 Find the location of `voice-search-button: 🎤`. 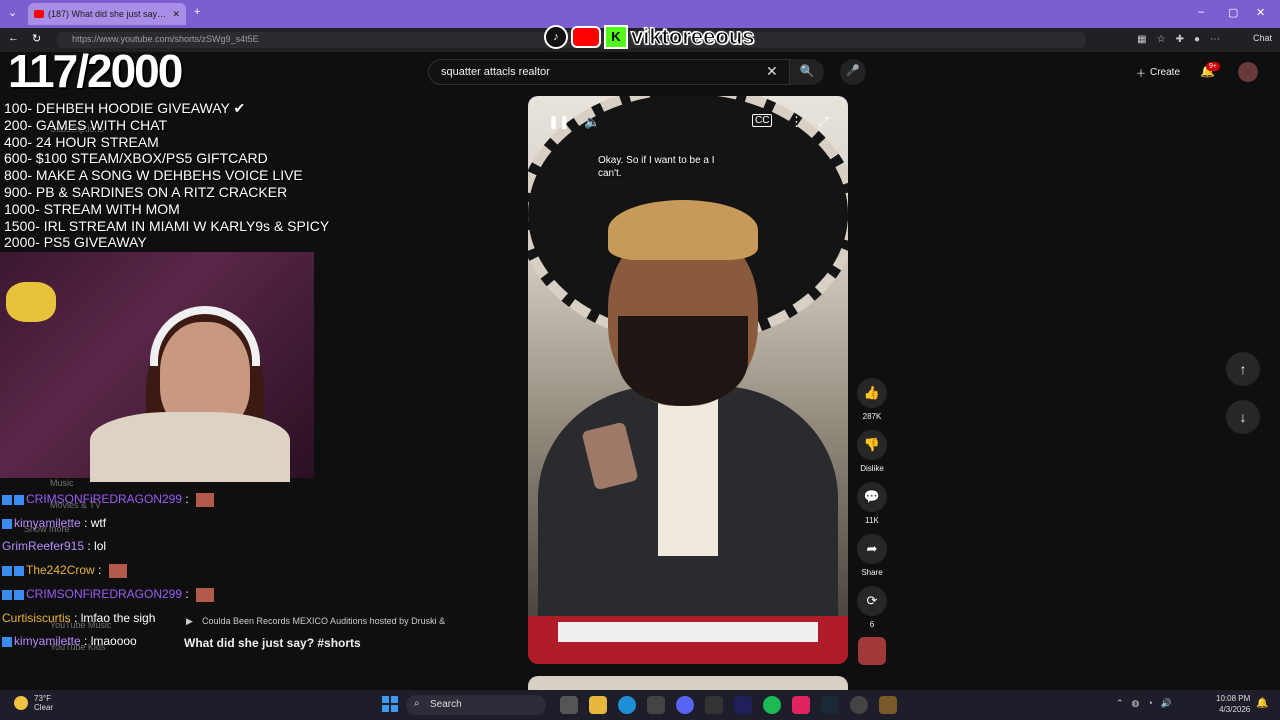

voice-search-button: 🎤 is located at coordinates (853, 72).